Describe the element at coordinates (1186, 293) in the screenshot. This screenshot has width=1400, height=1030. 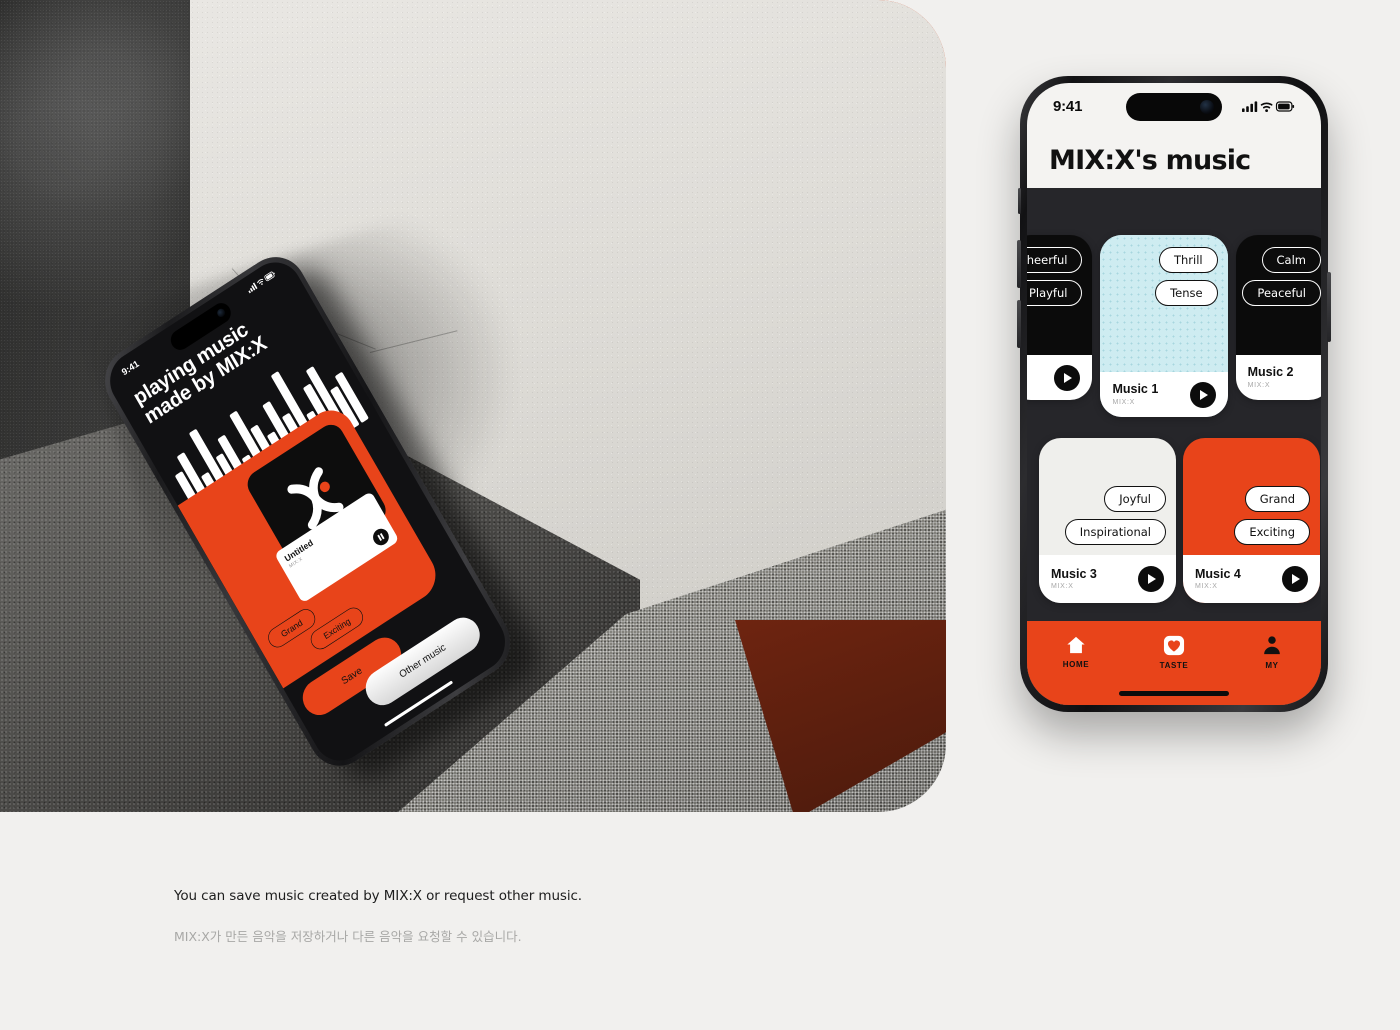
I see `tag-tense: Tense` at that location.